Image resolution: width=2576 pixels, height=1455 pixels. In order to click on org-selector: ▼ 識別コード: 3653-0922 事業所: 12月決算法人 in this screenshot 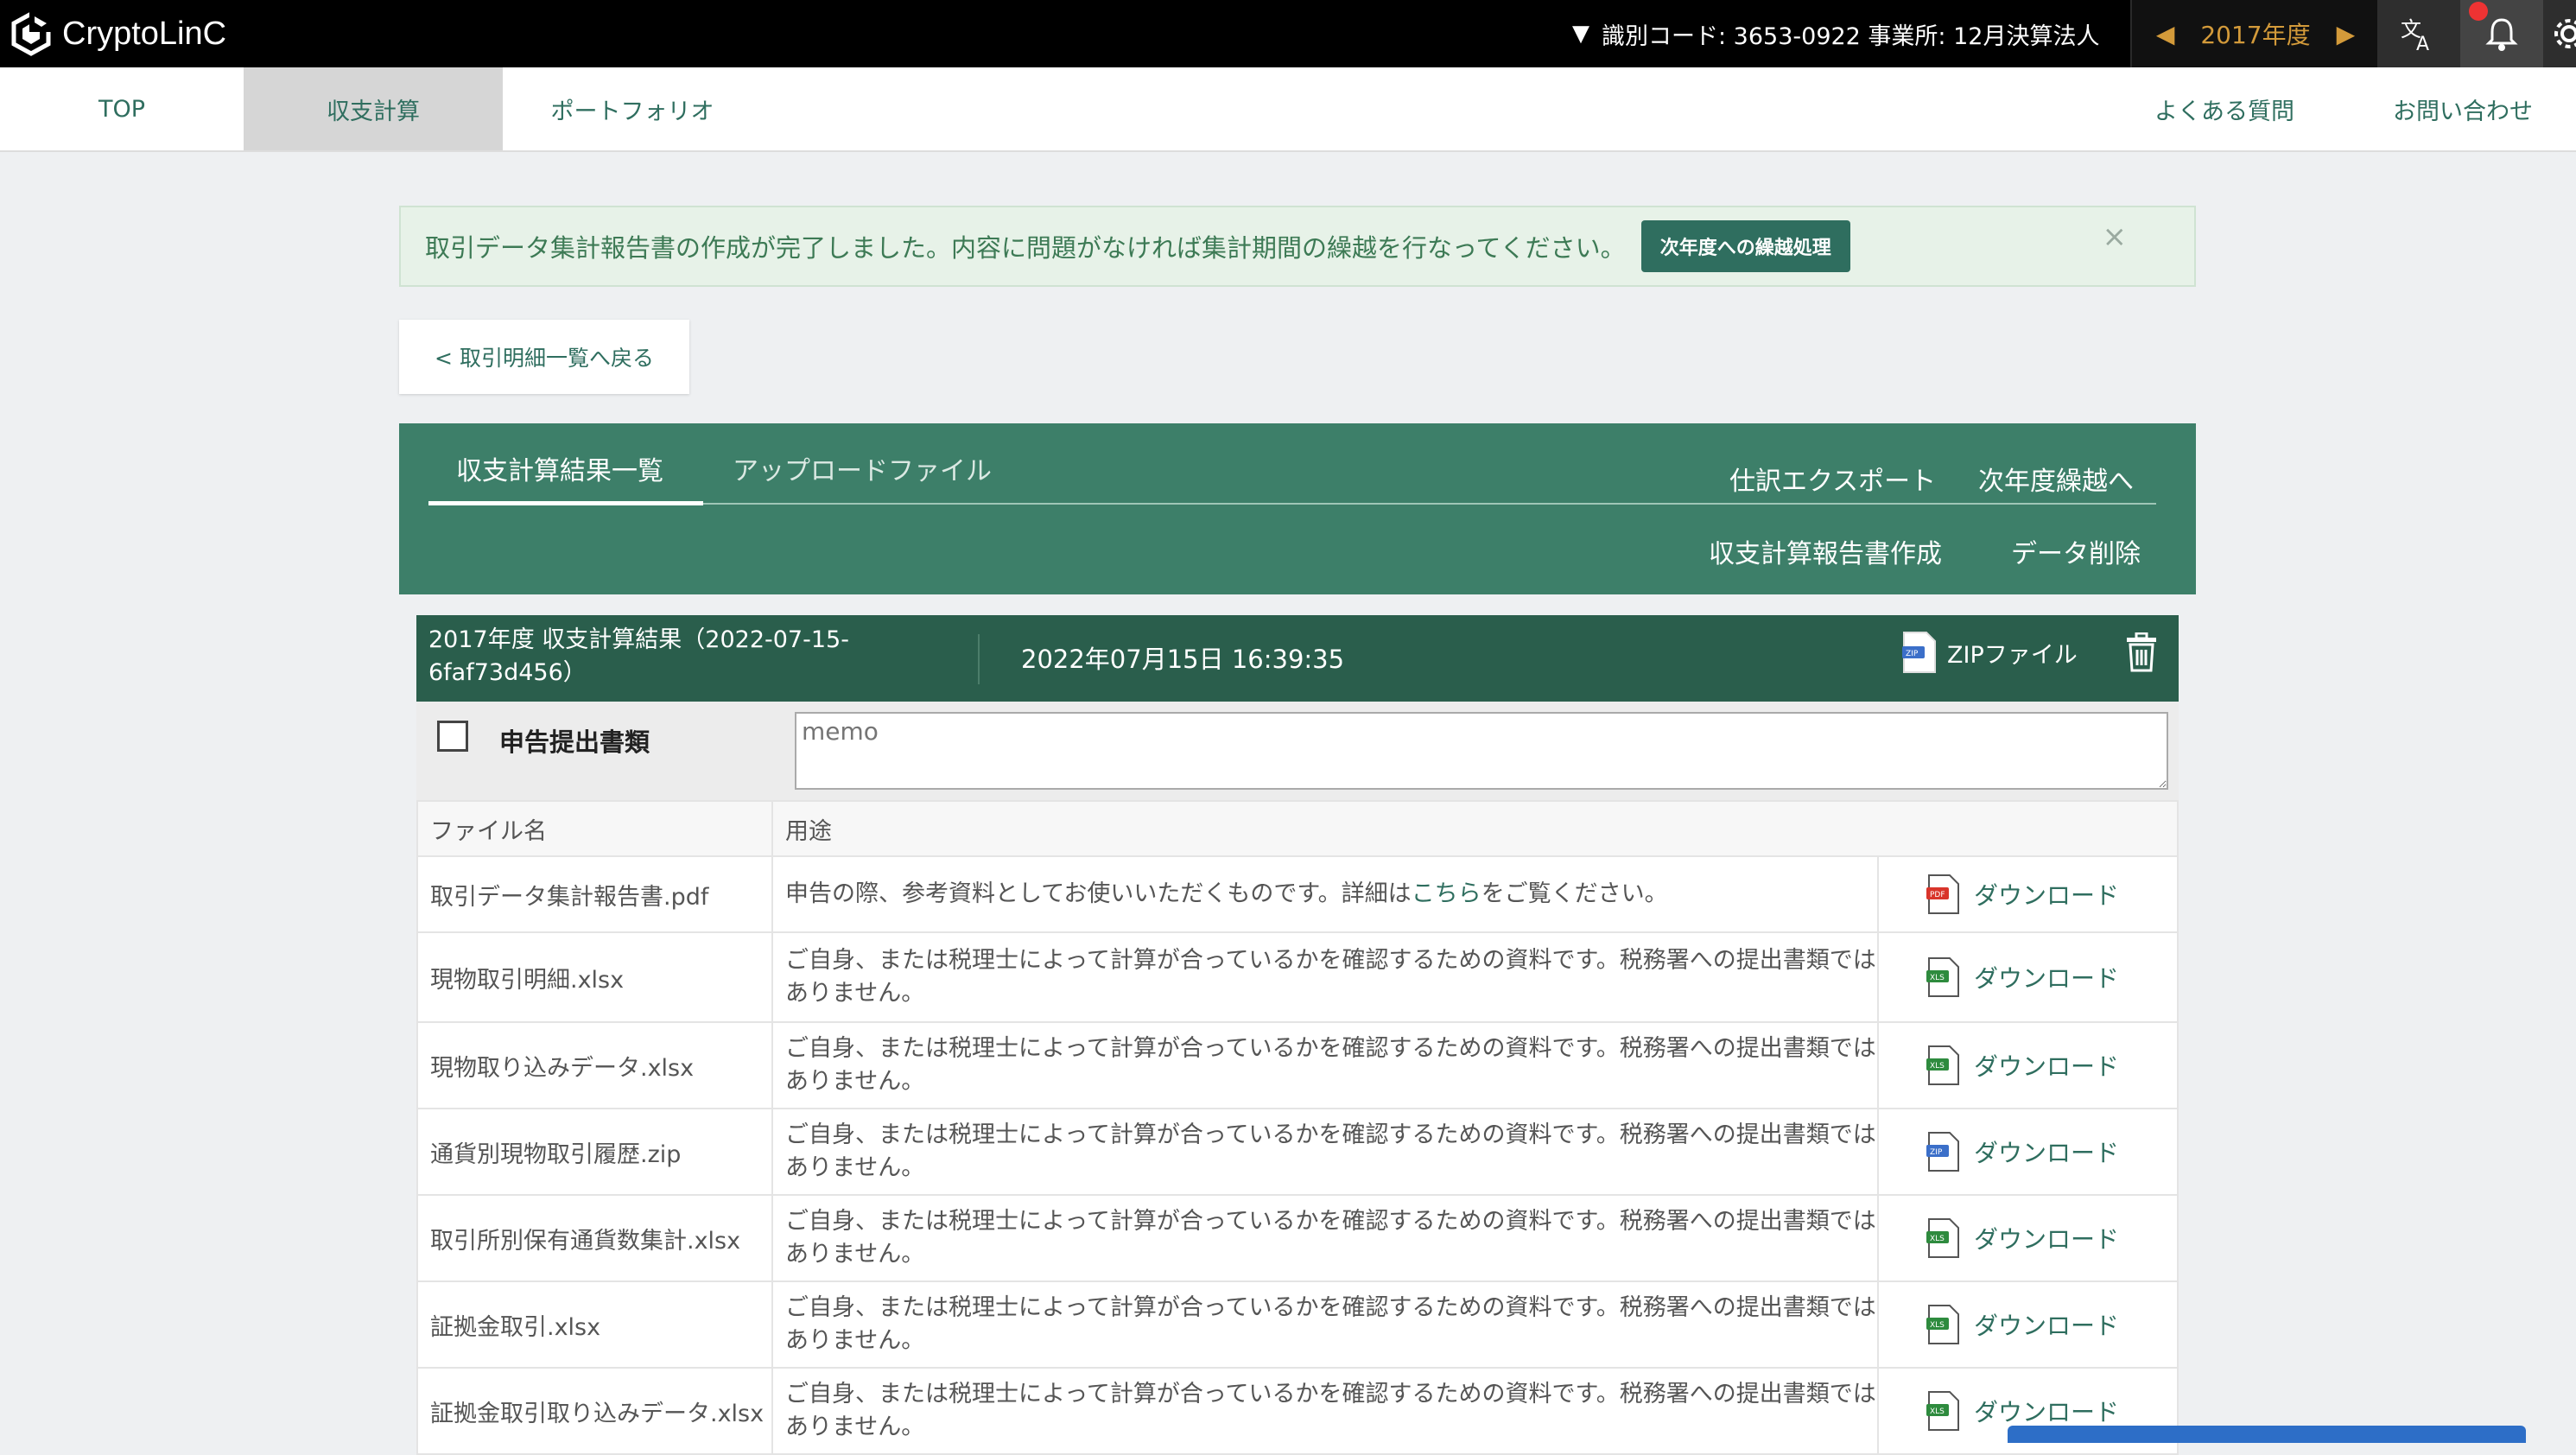, I will do `click(1835, 34)`.